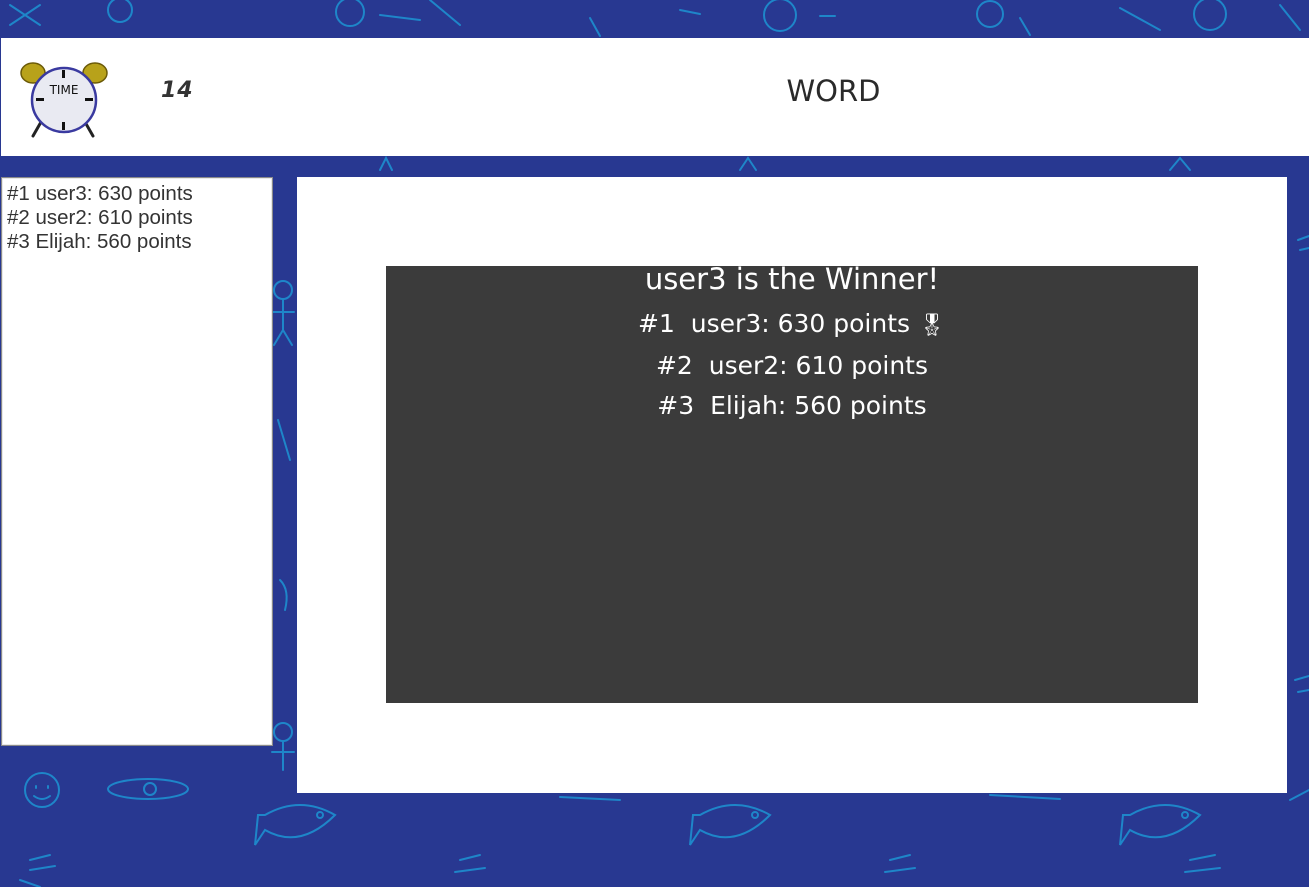 This screenshot has width=1309, height=887. I want to click on result-line-3: #3 Elijah: 560 points, so click(792, 406).